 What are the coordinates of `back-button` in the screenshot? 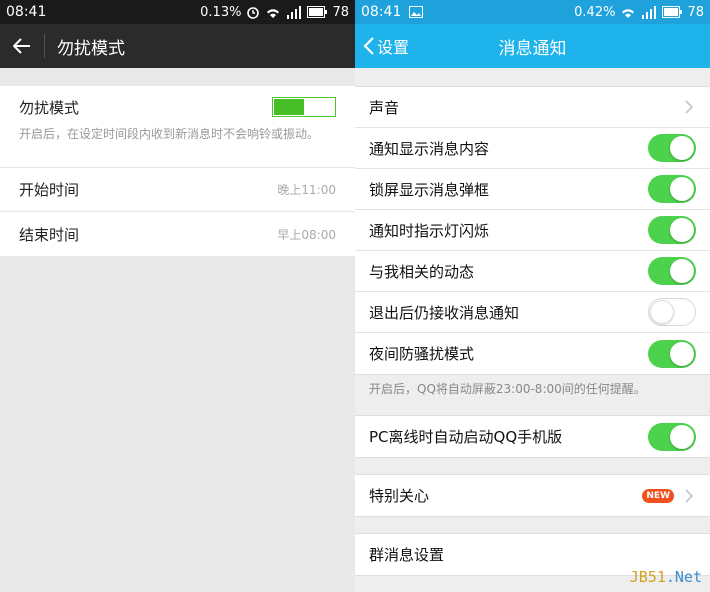 It's located at (22, 46).